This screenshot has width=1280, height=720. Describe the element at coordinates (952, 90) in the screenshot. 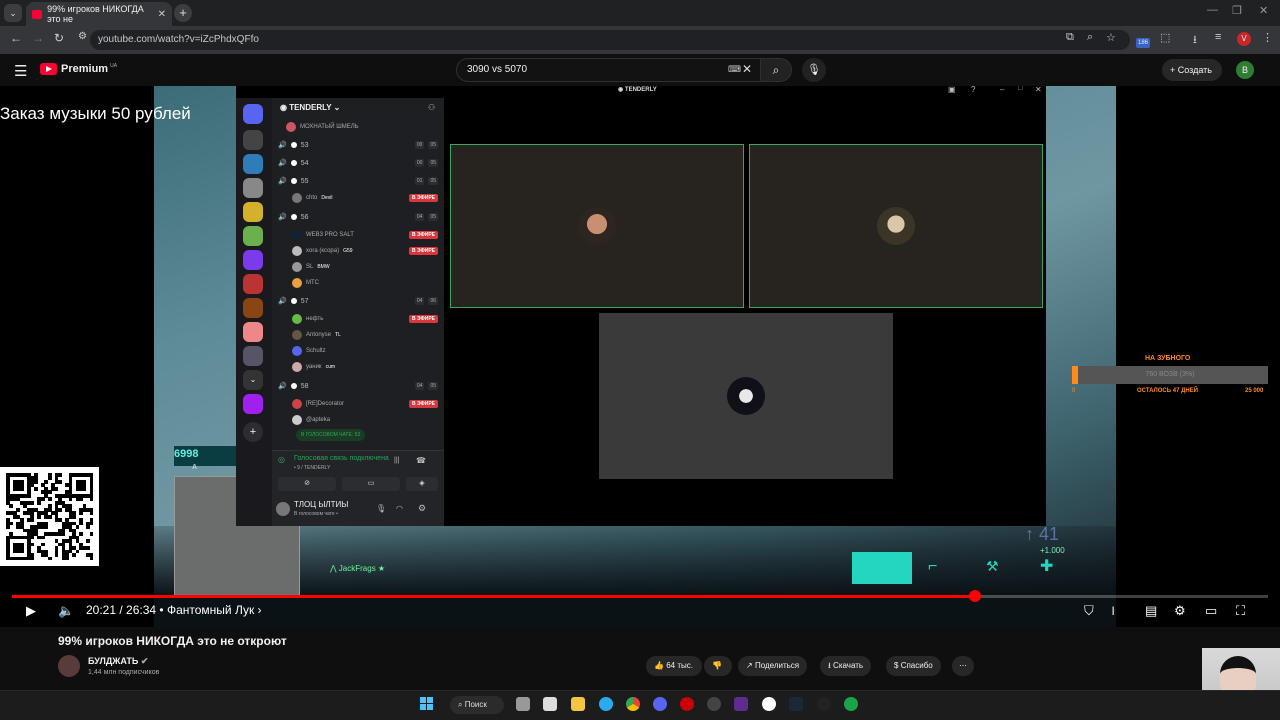

I see `discord-inbox-icon: ▣` at that location.